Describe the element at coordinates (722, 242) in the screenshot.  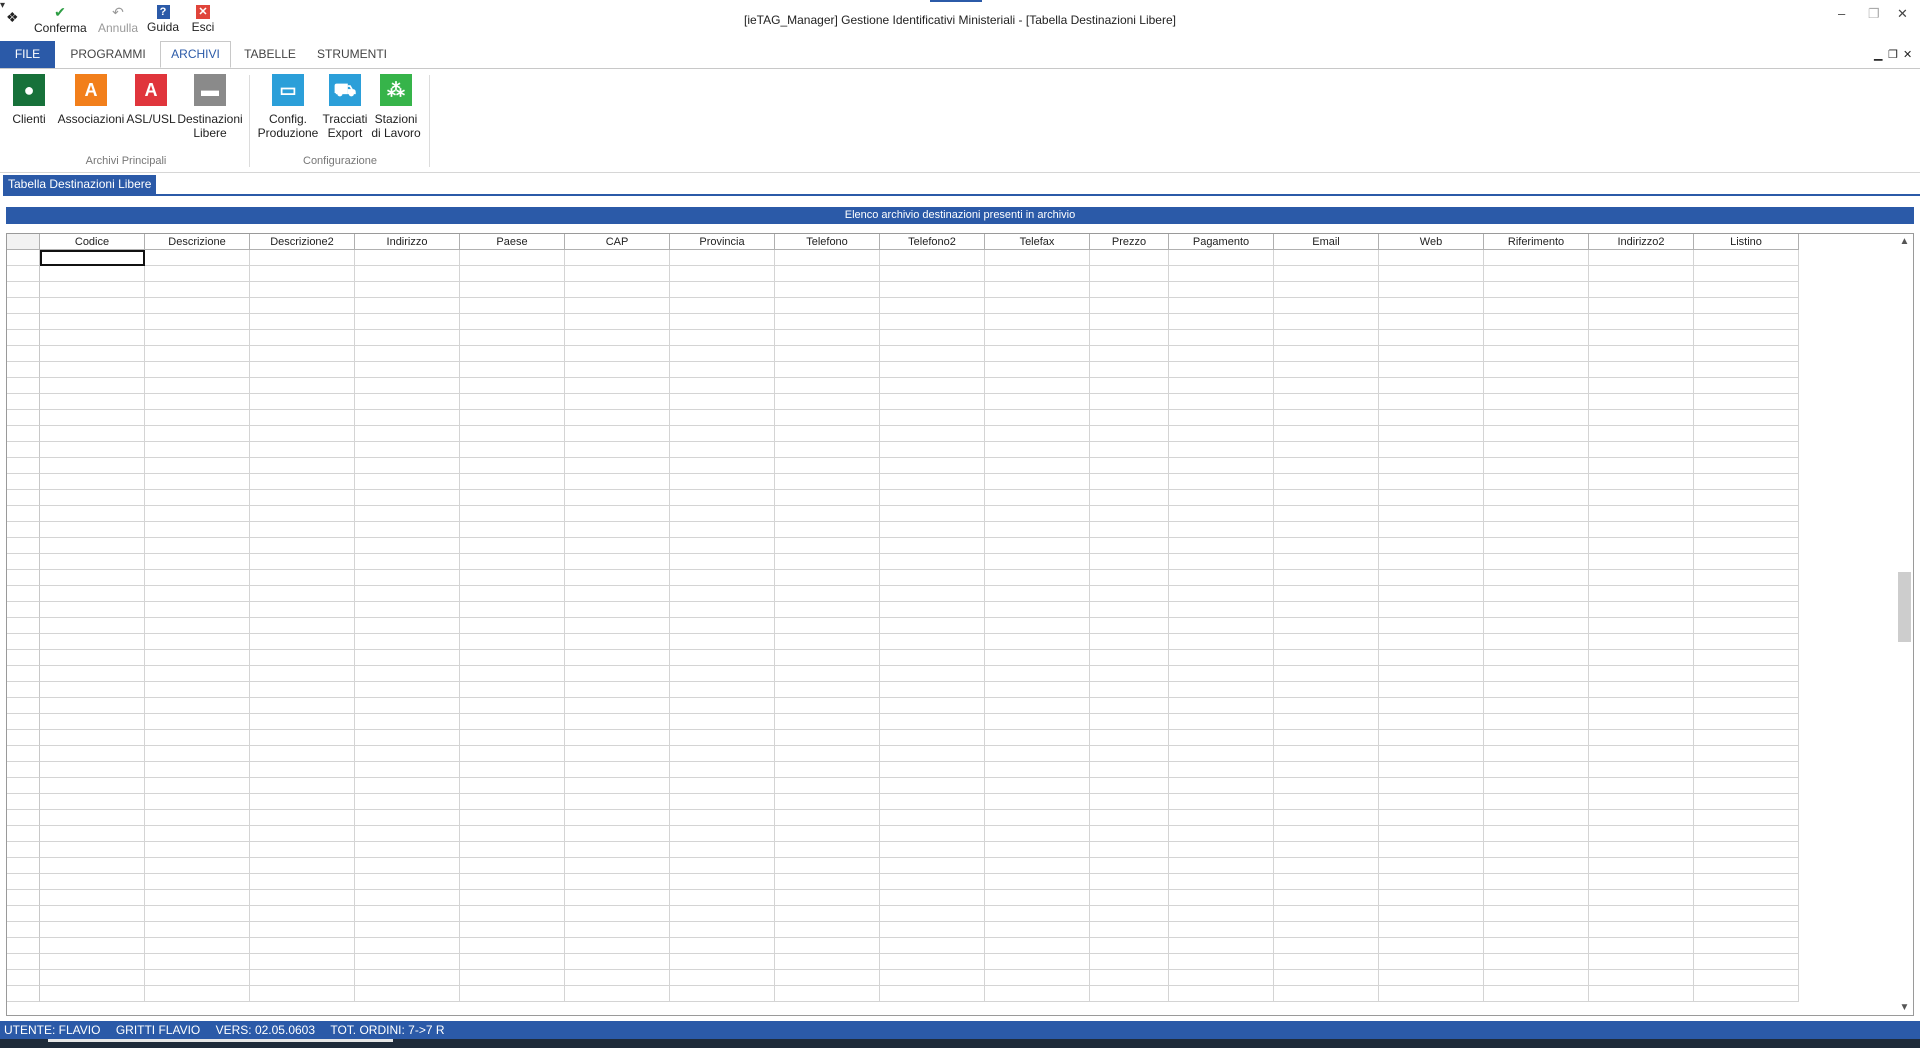
I see `column-header-provincia: Provincia` at that location.